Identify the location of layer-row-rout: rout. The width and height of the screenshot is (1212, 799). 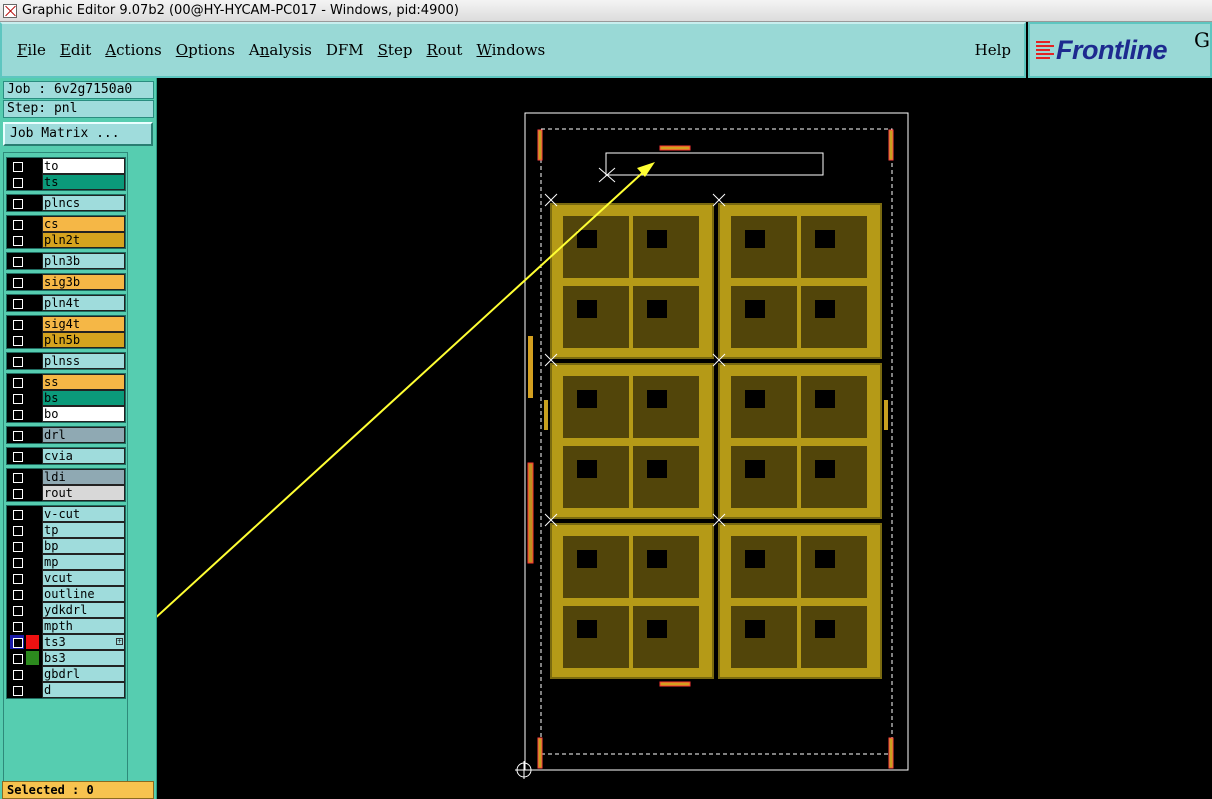
(66, 493).